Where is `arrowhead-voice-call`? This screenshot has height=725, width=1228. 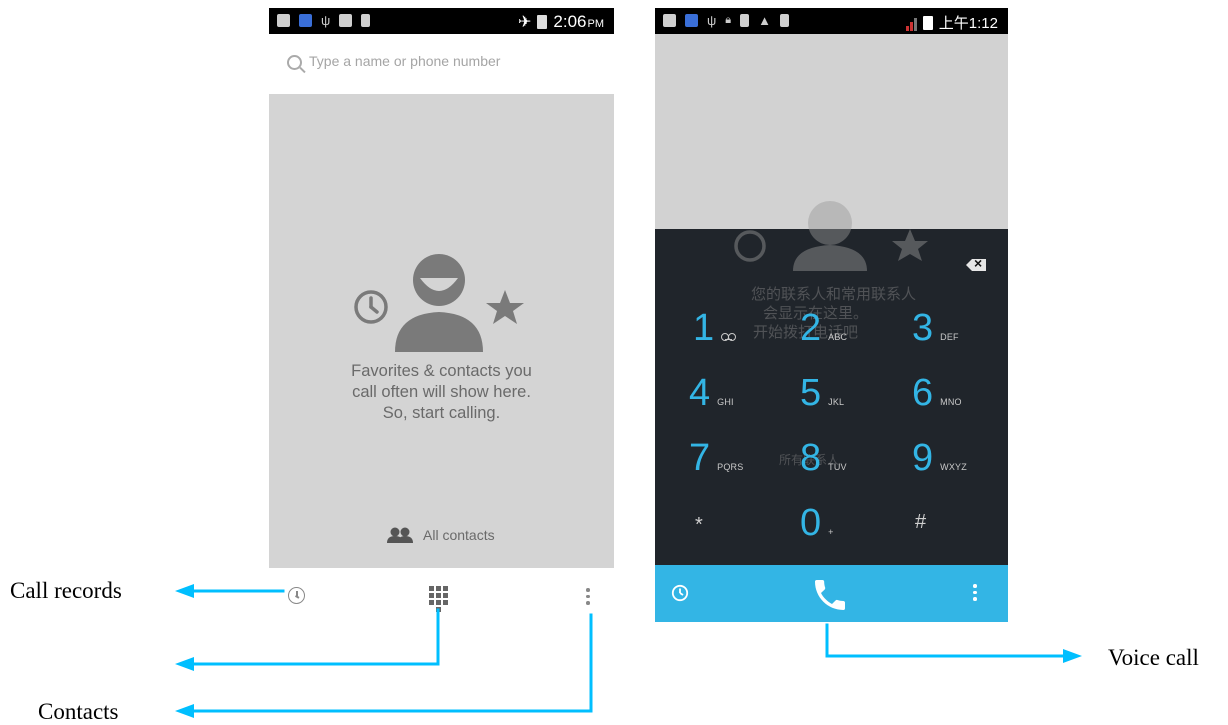 arrowhead-voice-call is located at coordinates (1072, 656).